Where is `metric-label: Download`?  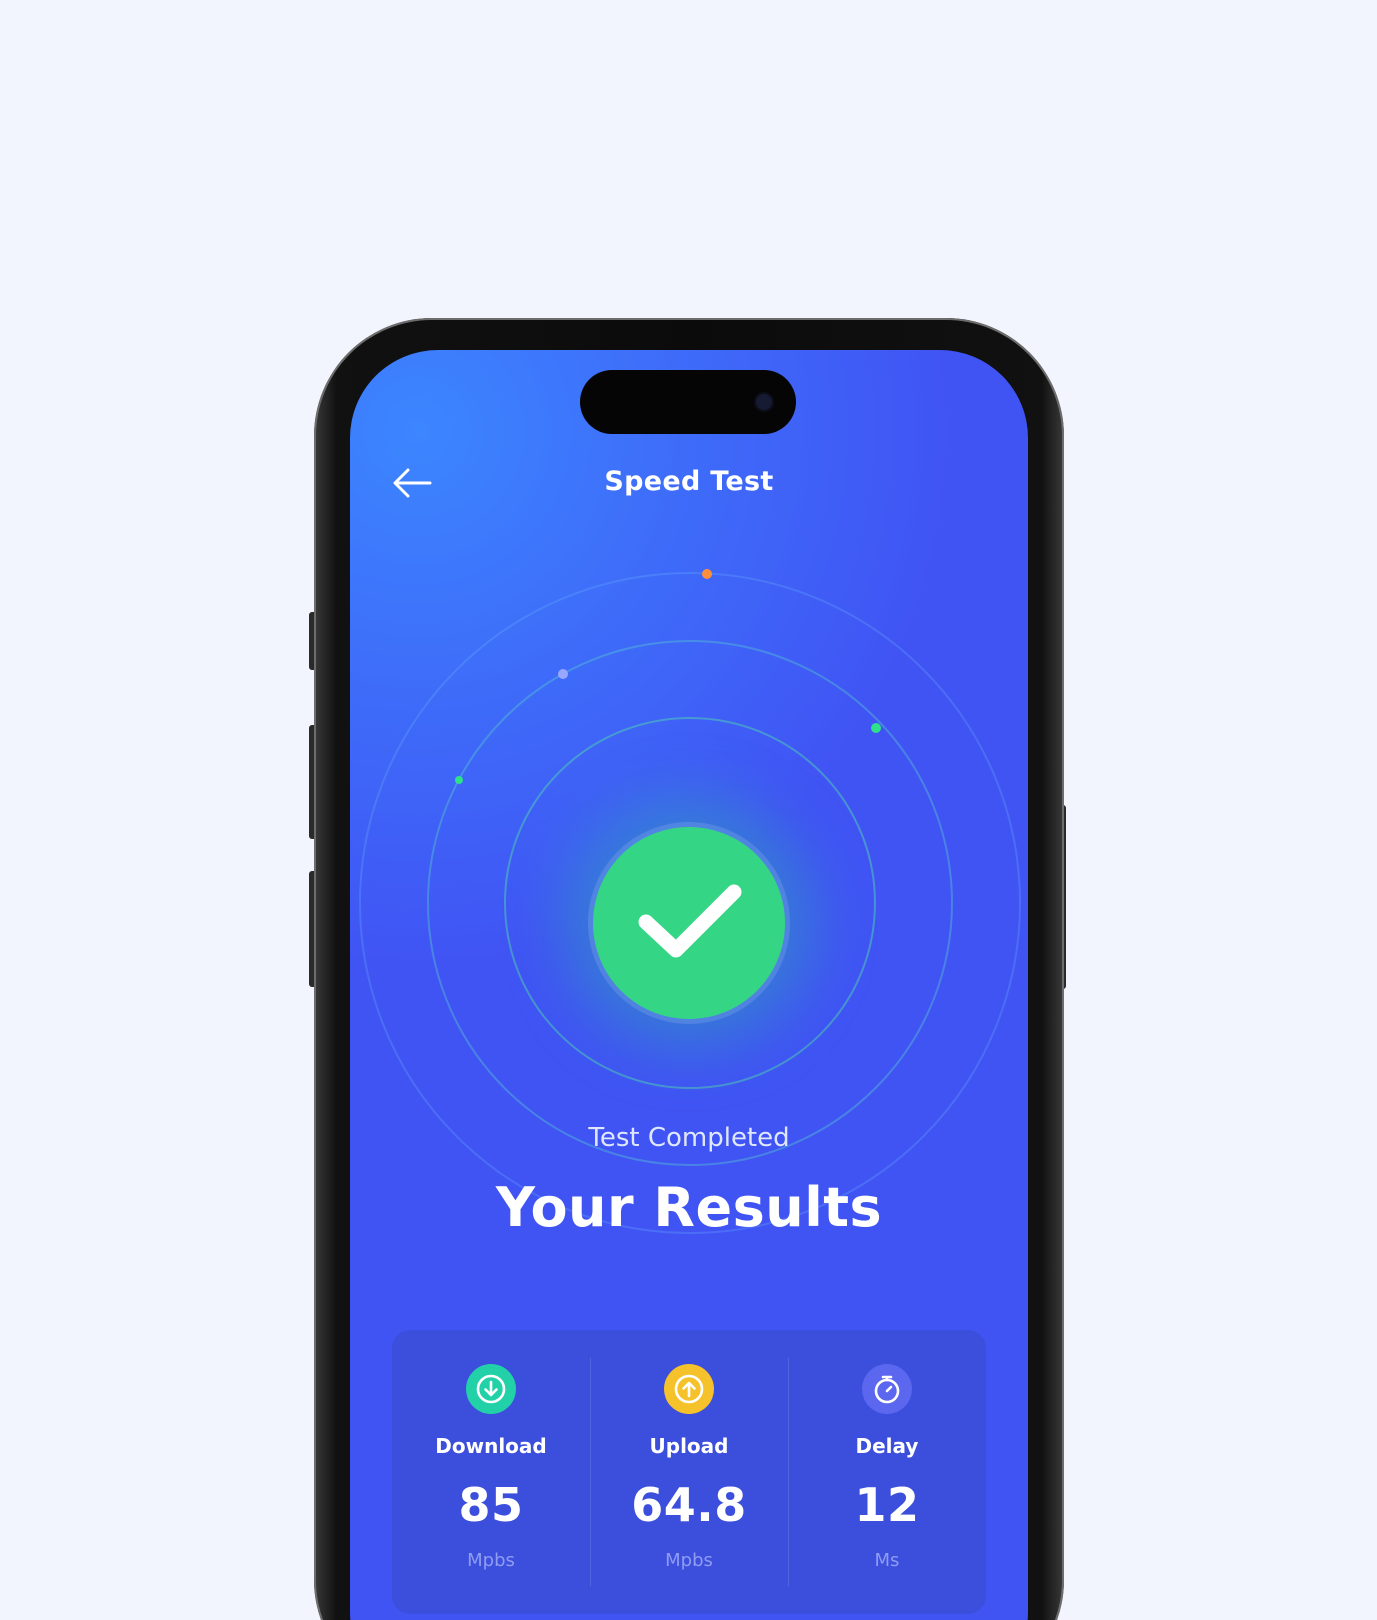
metric-label: Download is located at coordinates (491, 1446).